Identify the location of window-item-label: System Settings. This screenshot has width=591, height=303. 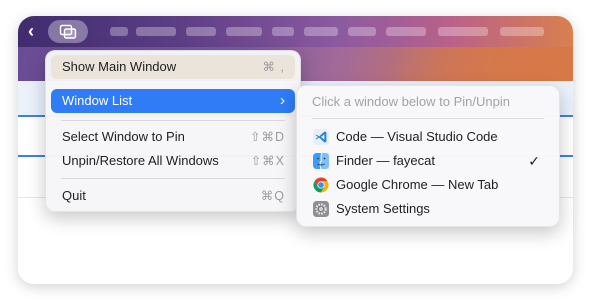
(383, 208).